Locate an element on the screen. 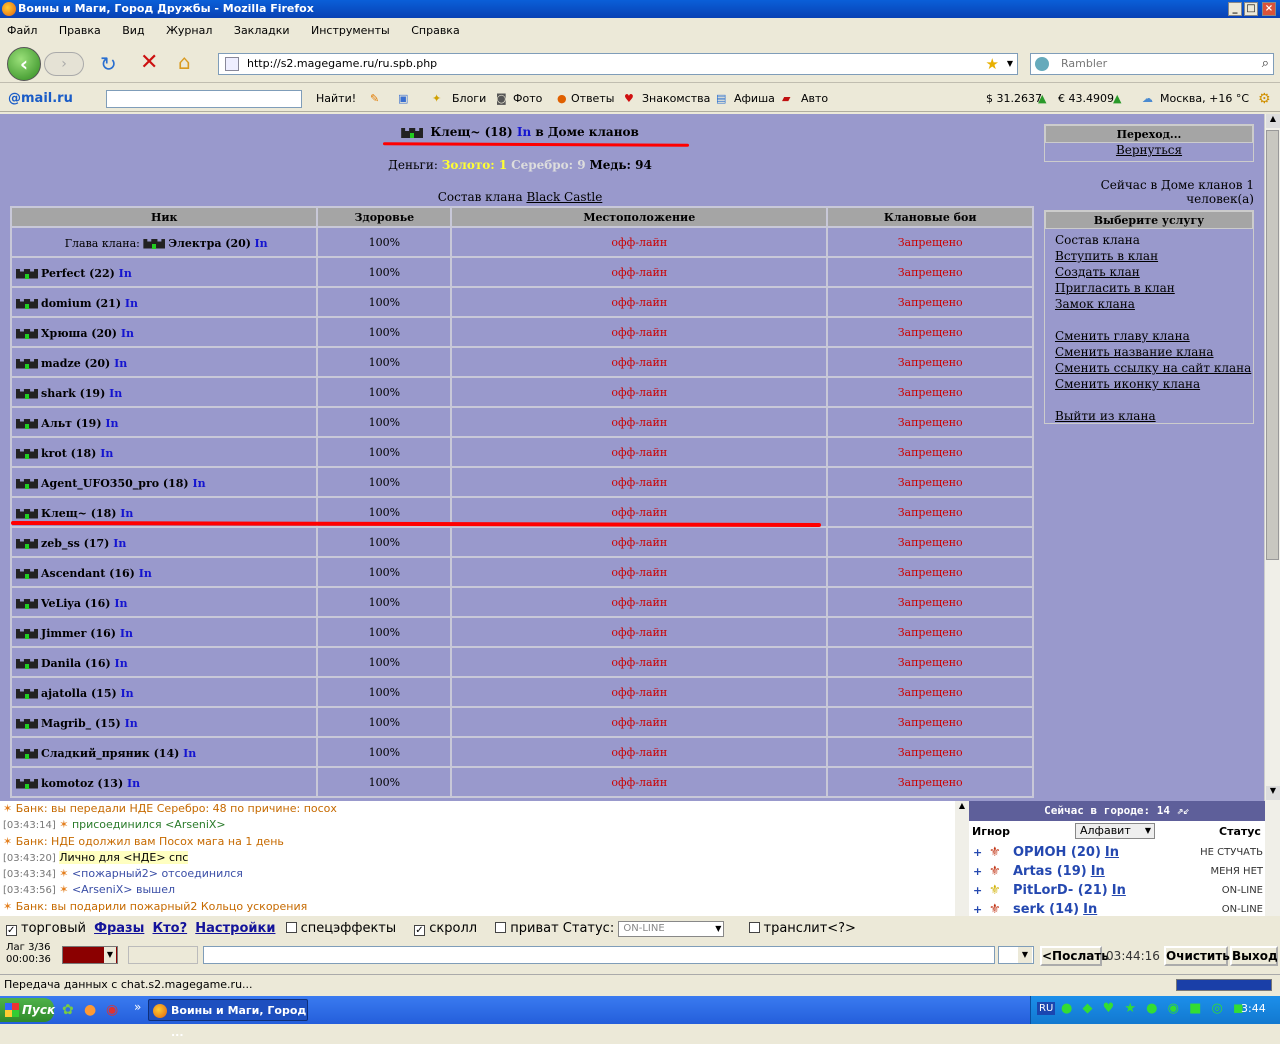  member-name: Хрюша (20) is located at coordinates (79, 333).